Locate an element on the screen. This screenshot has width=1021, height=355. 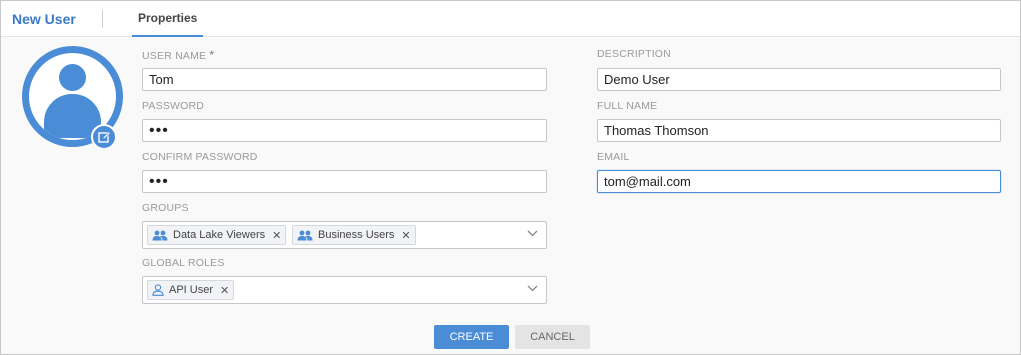
email-input is located at coordinates (799, 181).